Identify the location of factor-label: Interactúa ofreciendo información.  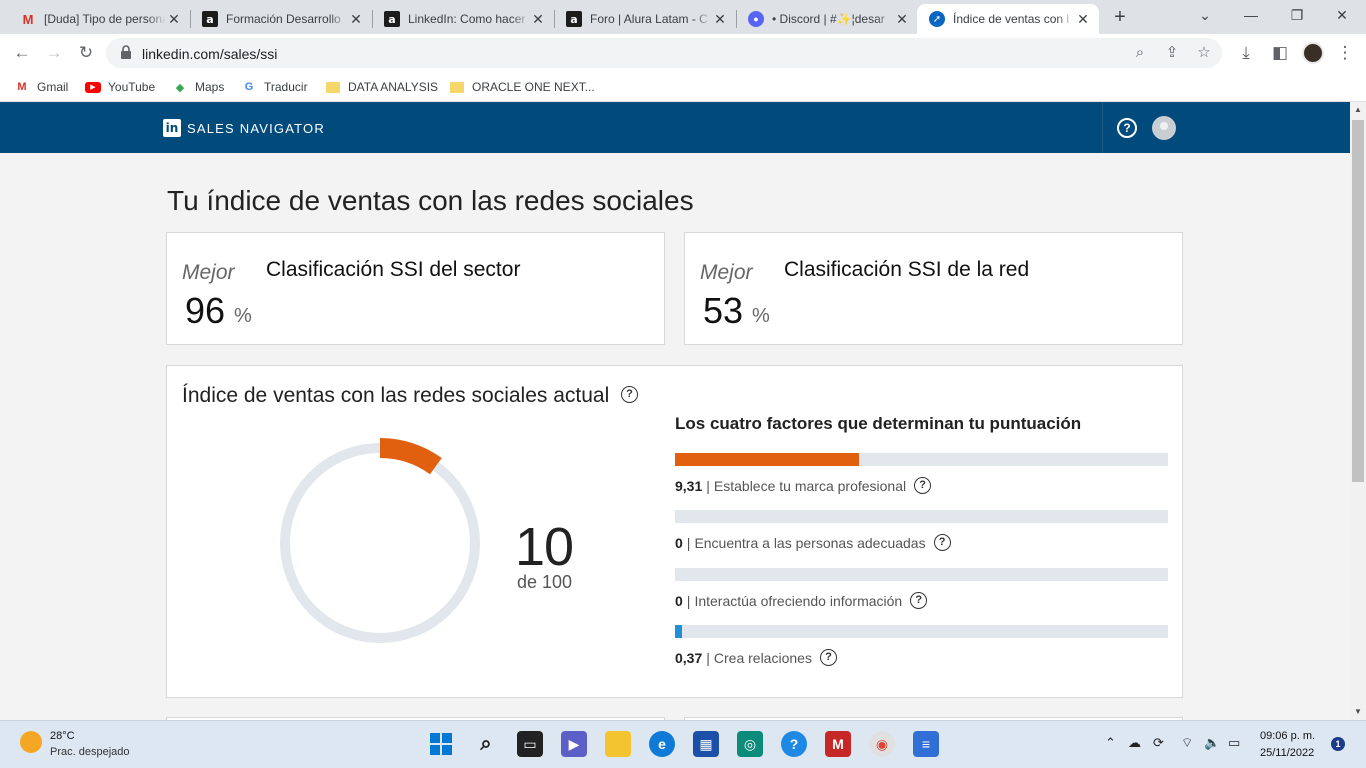
(798, 600).